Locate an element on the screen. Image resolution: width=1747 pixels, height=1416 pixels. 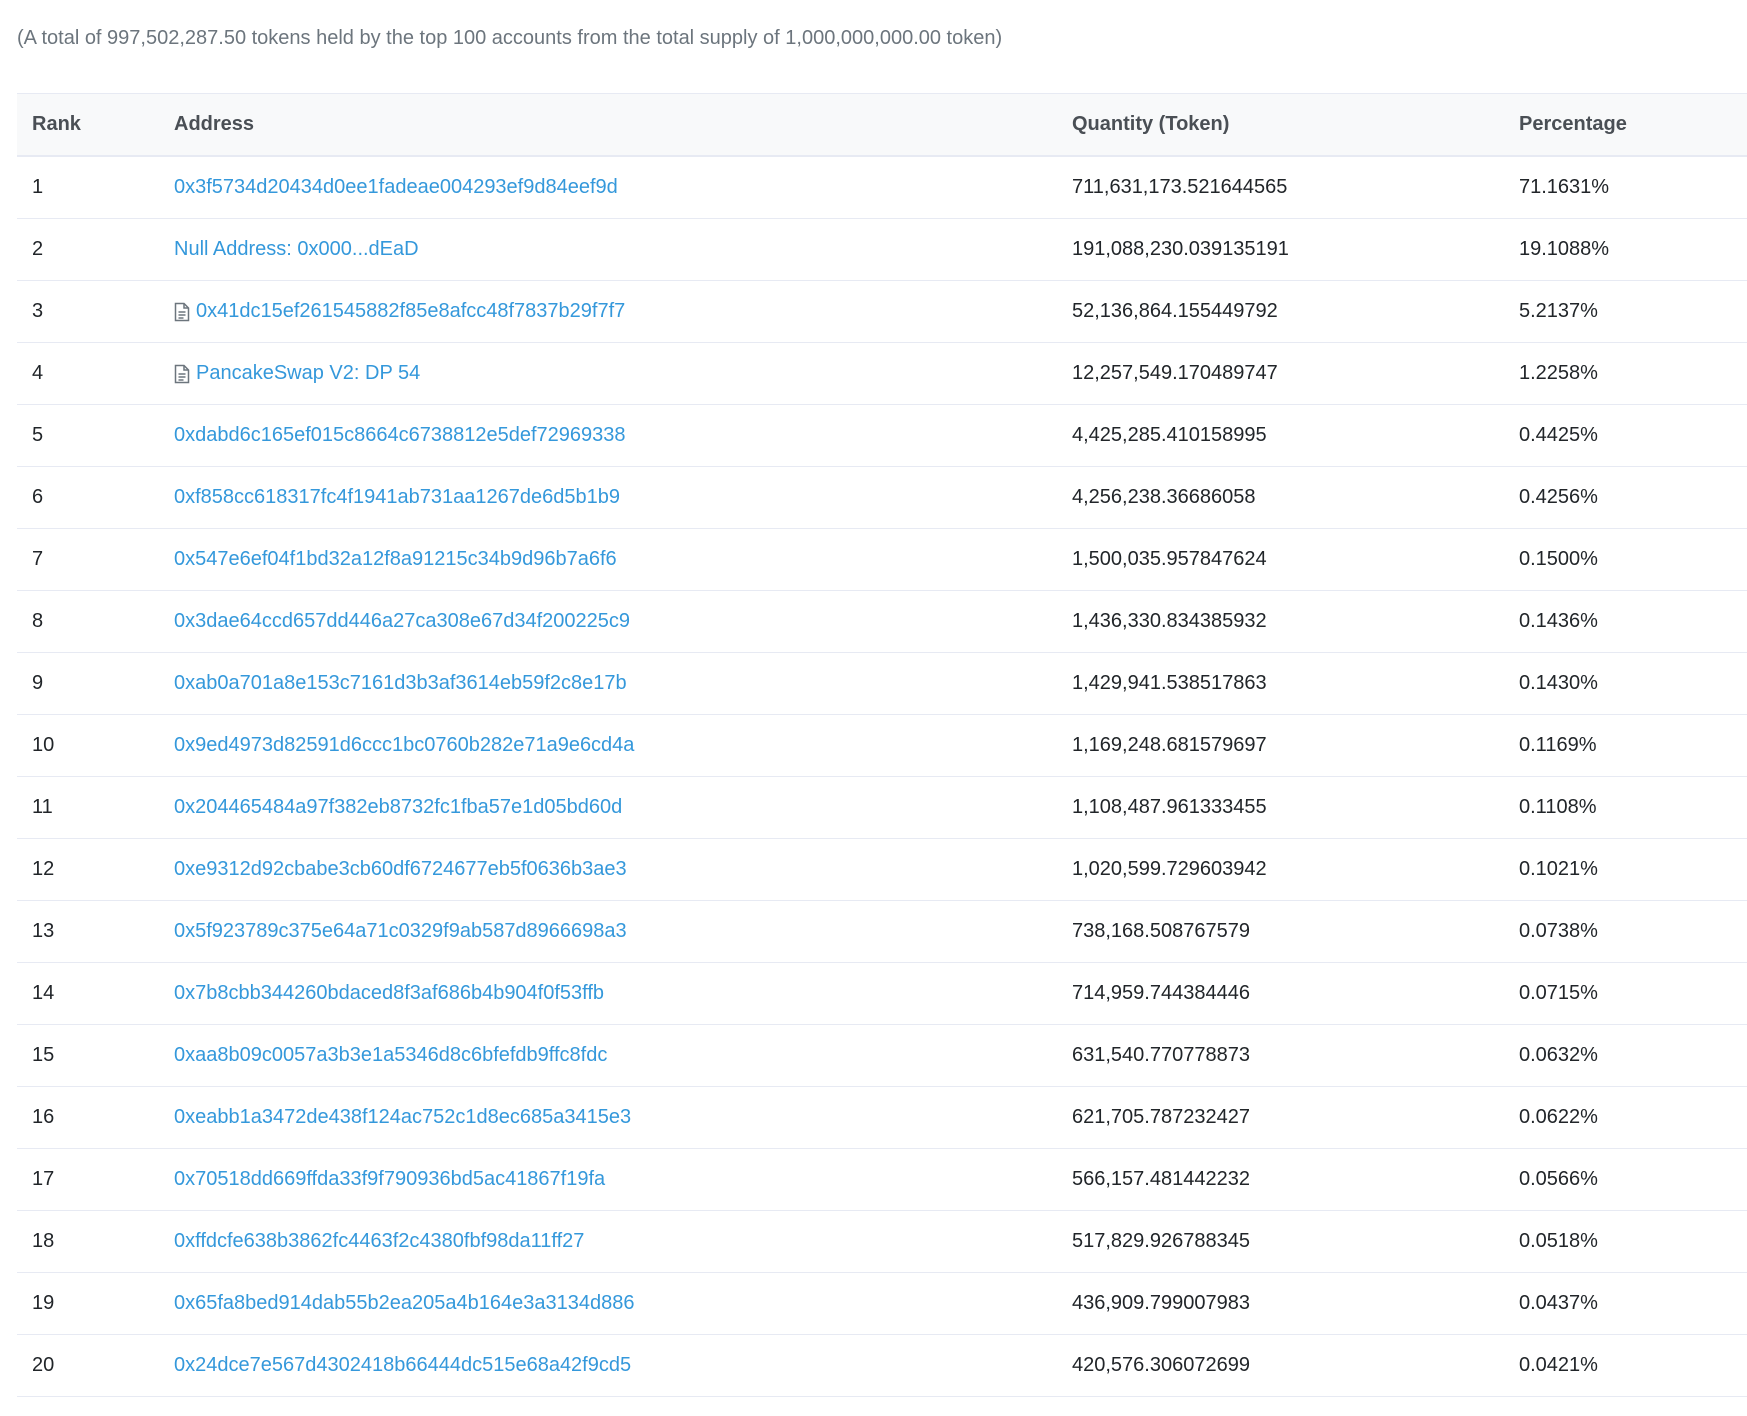
rank-cell: 10 is located at coordinates (43, 745).